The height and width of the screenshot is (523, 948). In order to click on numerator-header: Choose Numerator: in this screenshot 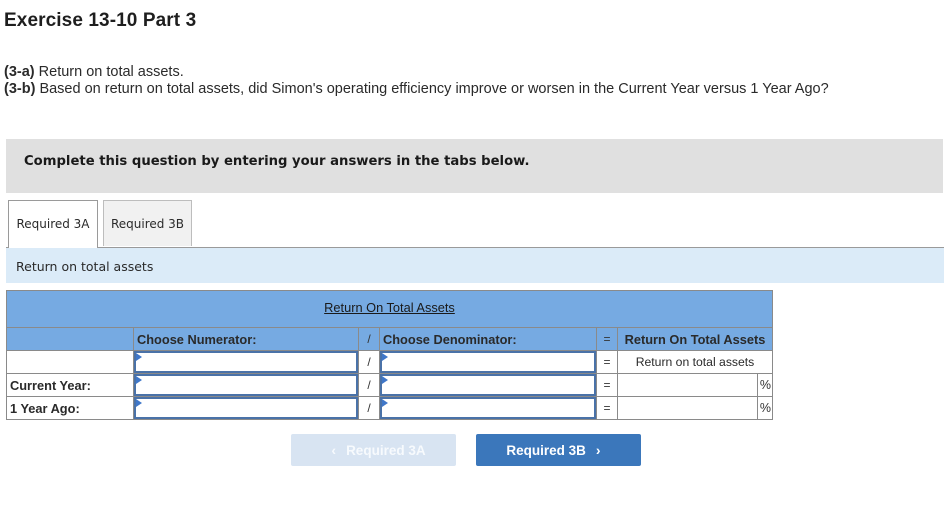, I will do `click(246, 339)`.